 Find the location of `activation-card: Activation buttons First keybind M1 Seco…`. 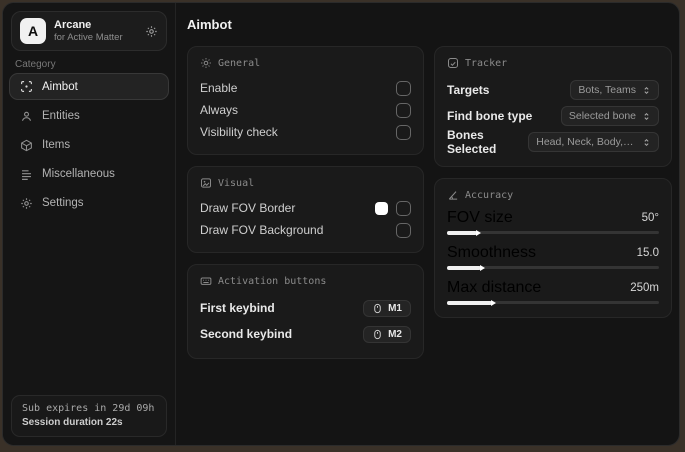

activation-card: Activation buttons First keybind M1 Seco… is located at coordinates (305, 311).